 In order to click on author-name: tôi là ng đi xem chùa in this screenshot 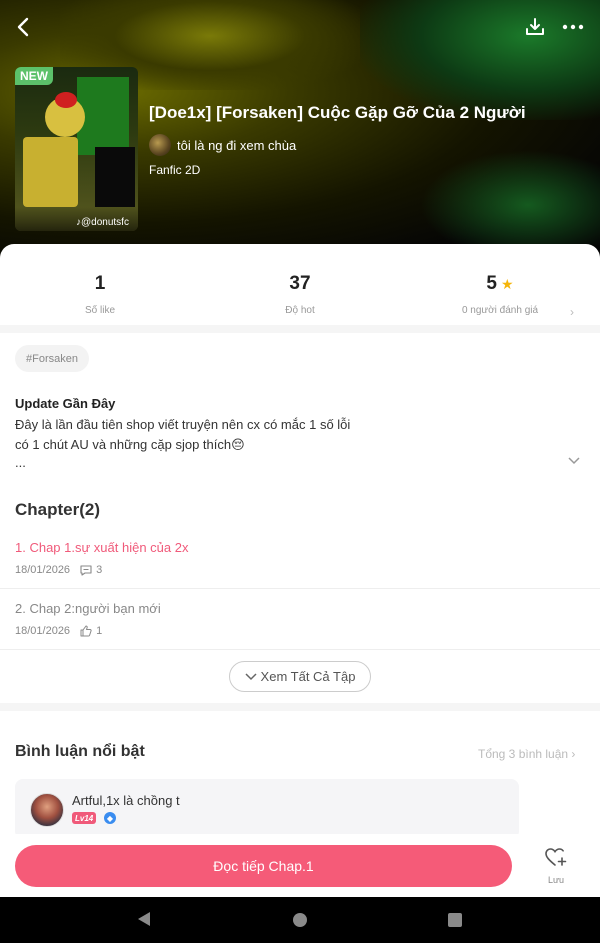, I will do `click(237, 145)`.